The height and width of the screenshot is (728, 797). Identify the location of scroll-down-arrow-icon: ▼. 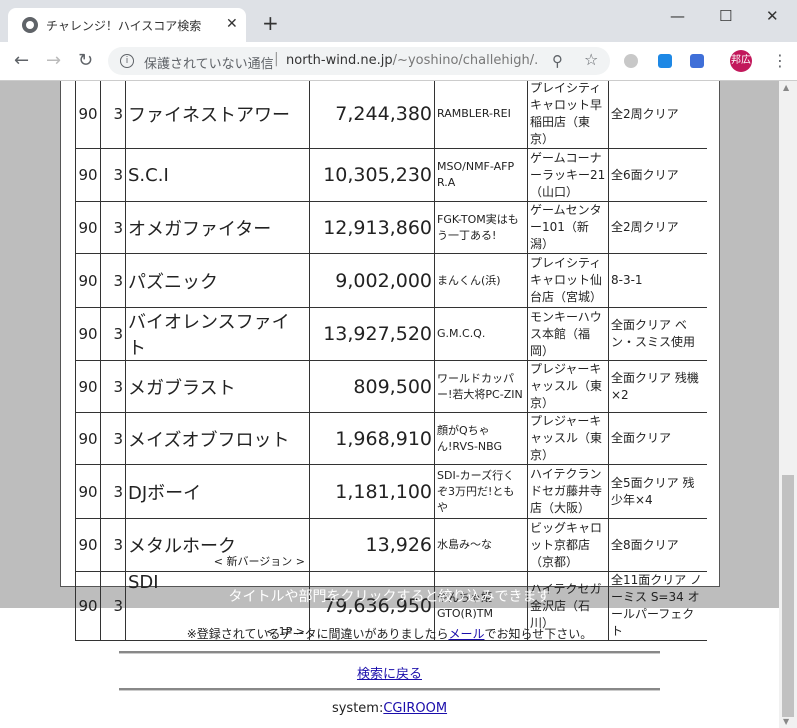
(786, 721).